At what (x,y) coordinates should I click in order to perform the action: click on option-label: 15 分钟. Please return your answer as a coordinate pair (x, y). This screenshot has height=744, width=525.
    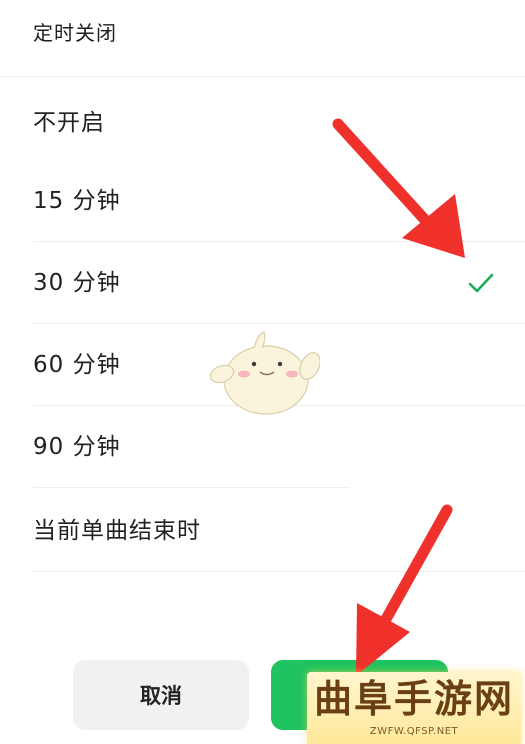
    Looking at the image, I should click on (77, 201).